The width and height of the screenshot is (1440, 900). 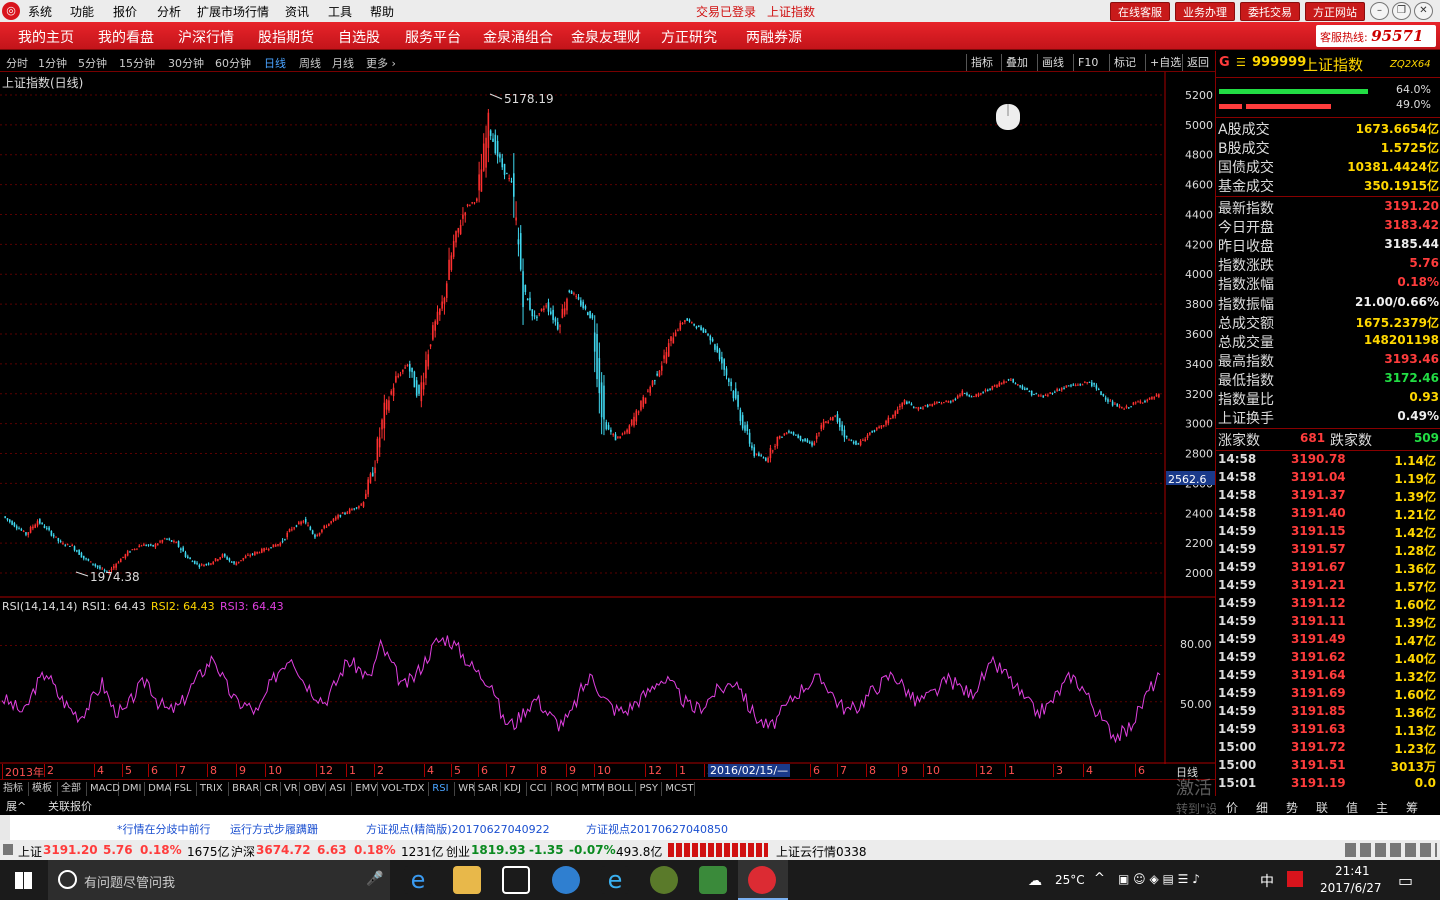 I want to click on panel-tab: 值, so click(x=1352, y=807).